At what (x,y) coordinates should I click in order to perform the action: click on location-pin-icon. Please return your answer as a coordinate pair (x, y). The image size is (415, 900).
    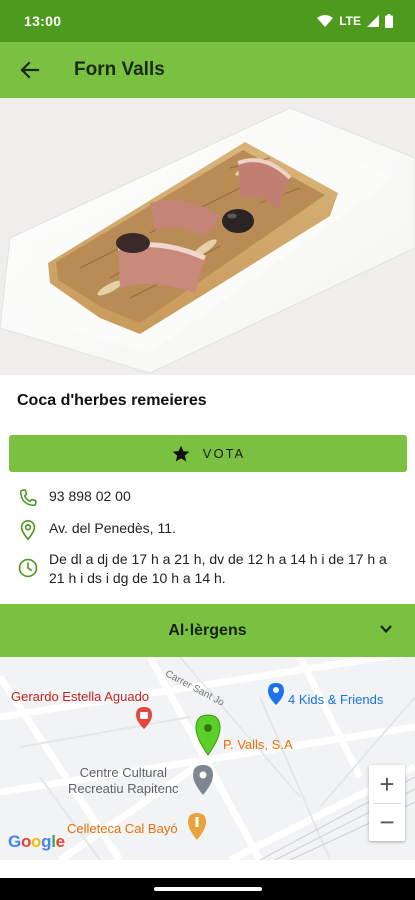
    Looking at the image, I should click on (28, 530).